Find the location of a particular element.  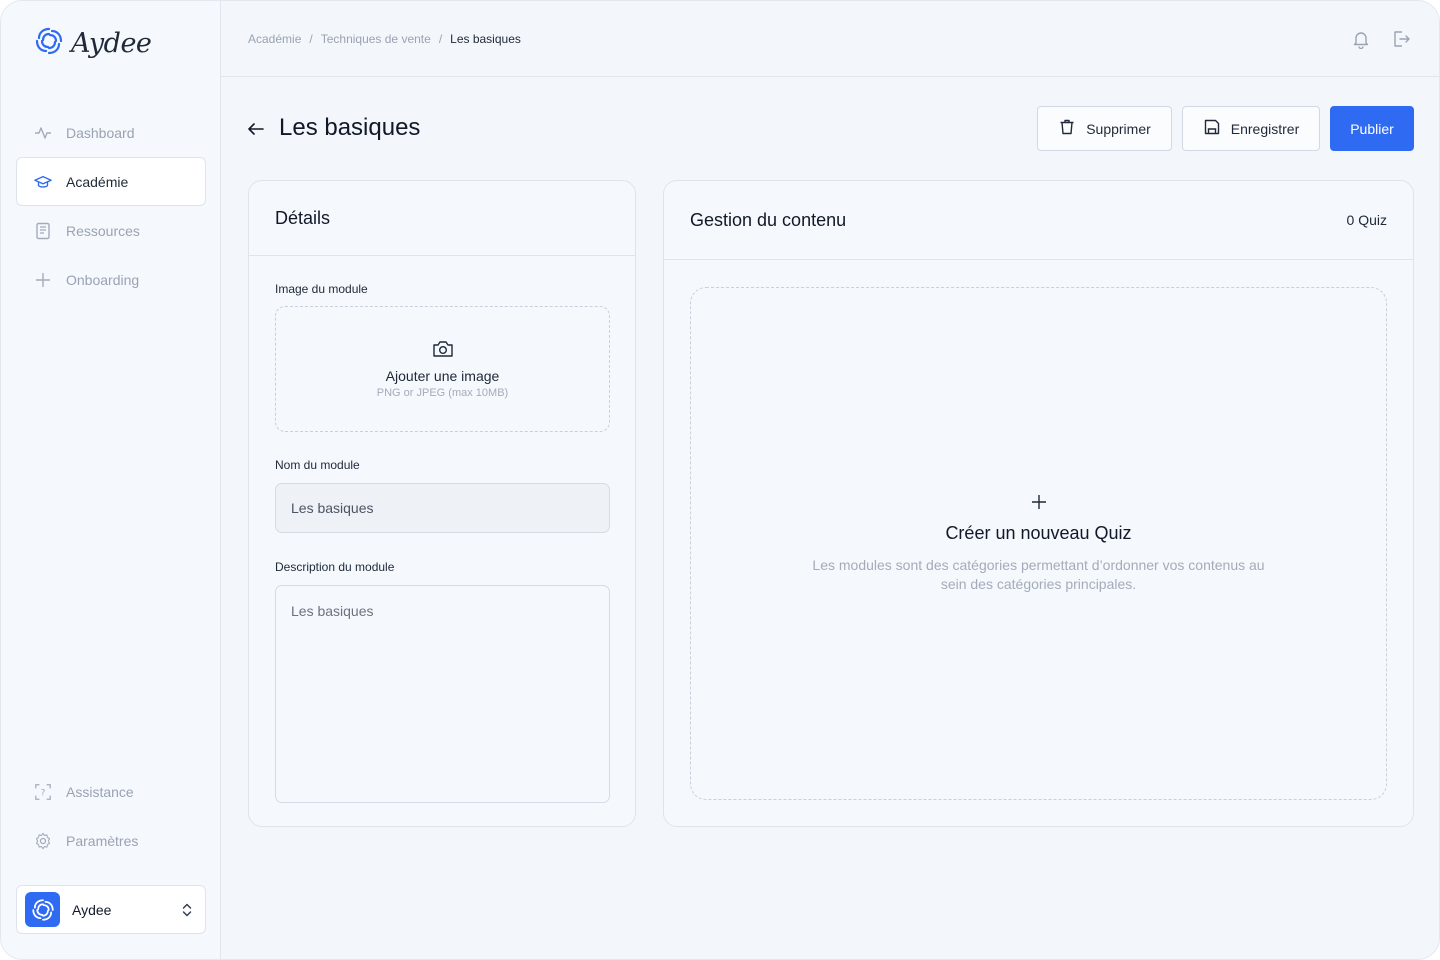

sidebar-item-dashboard: Dashboard is located at coordinates (111, 132).